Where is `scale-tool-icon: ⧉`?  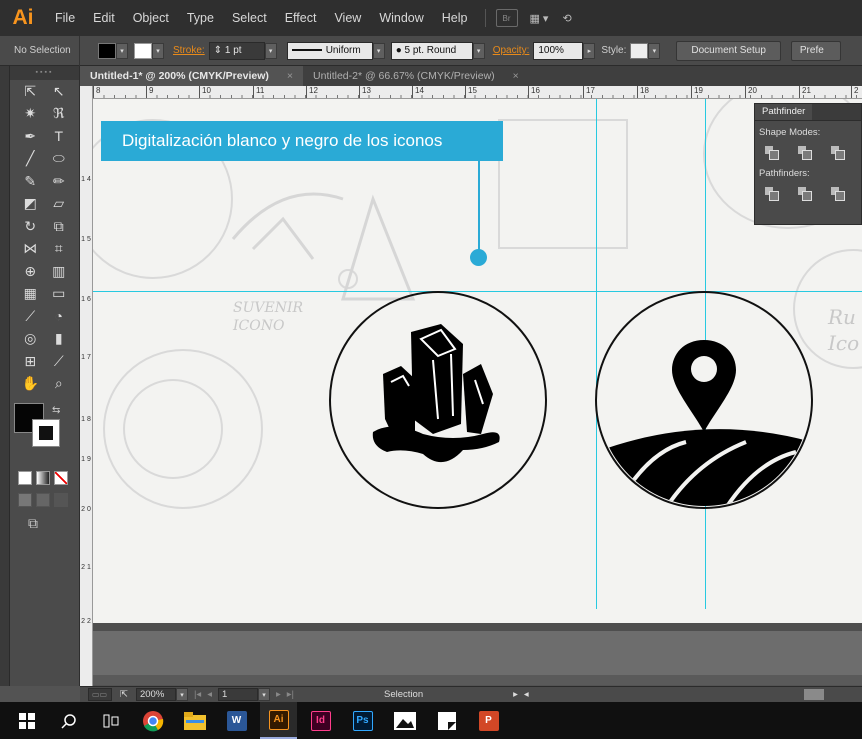 scale-tool-icon: ⧉ is located at coordinates (59, 226).